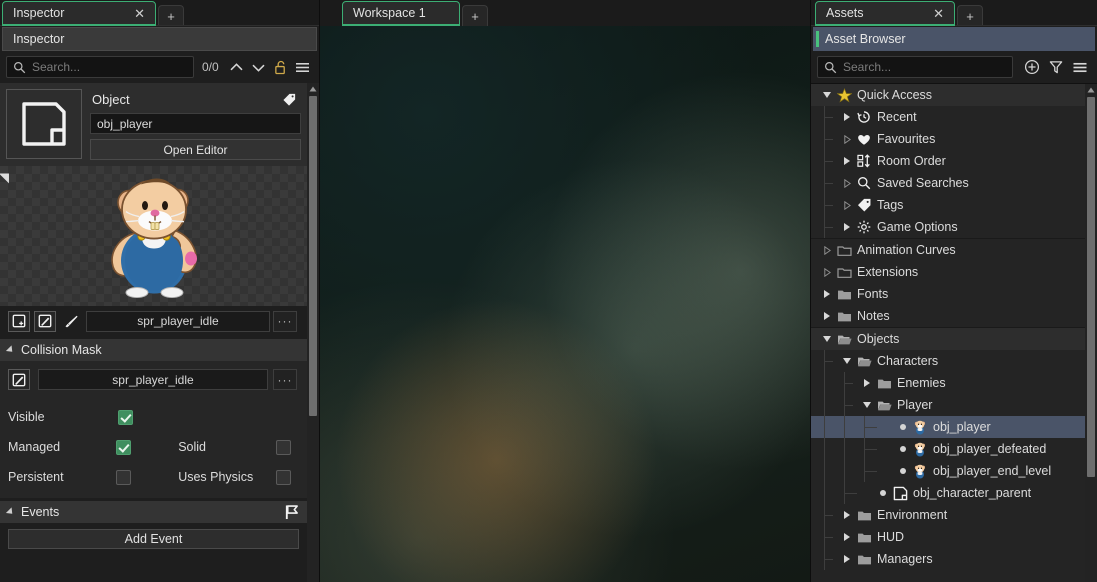  What do you see at coordinates (153, 512) in the screenshot?
I see `events-section-header: Events` at bounding box center [153, 512].